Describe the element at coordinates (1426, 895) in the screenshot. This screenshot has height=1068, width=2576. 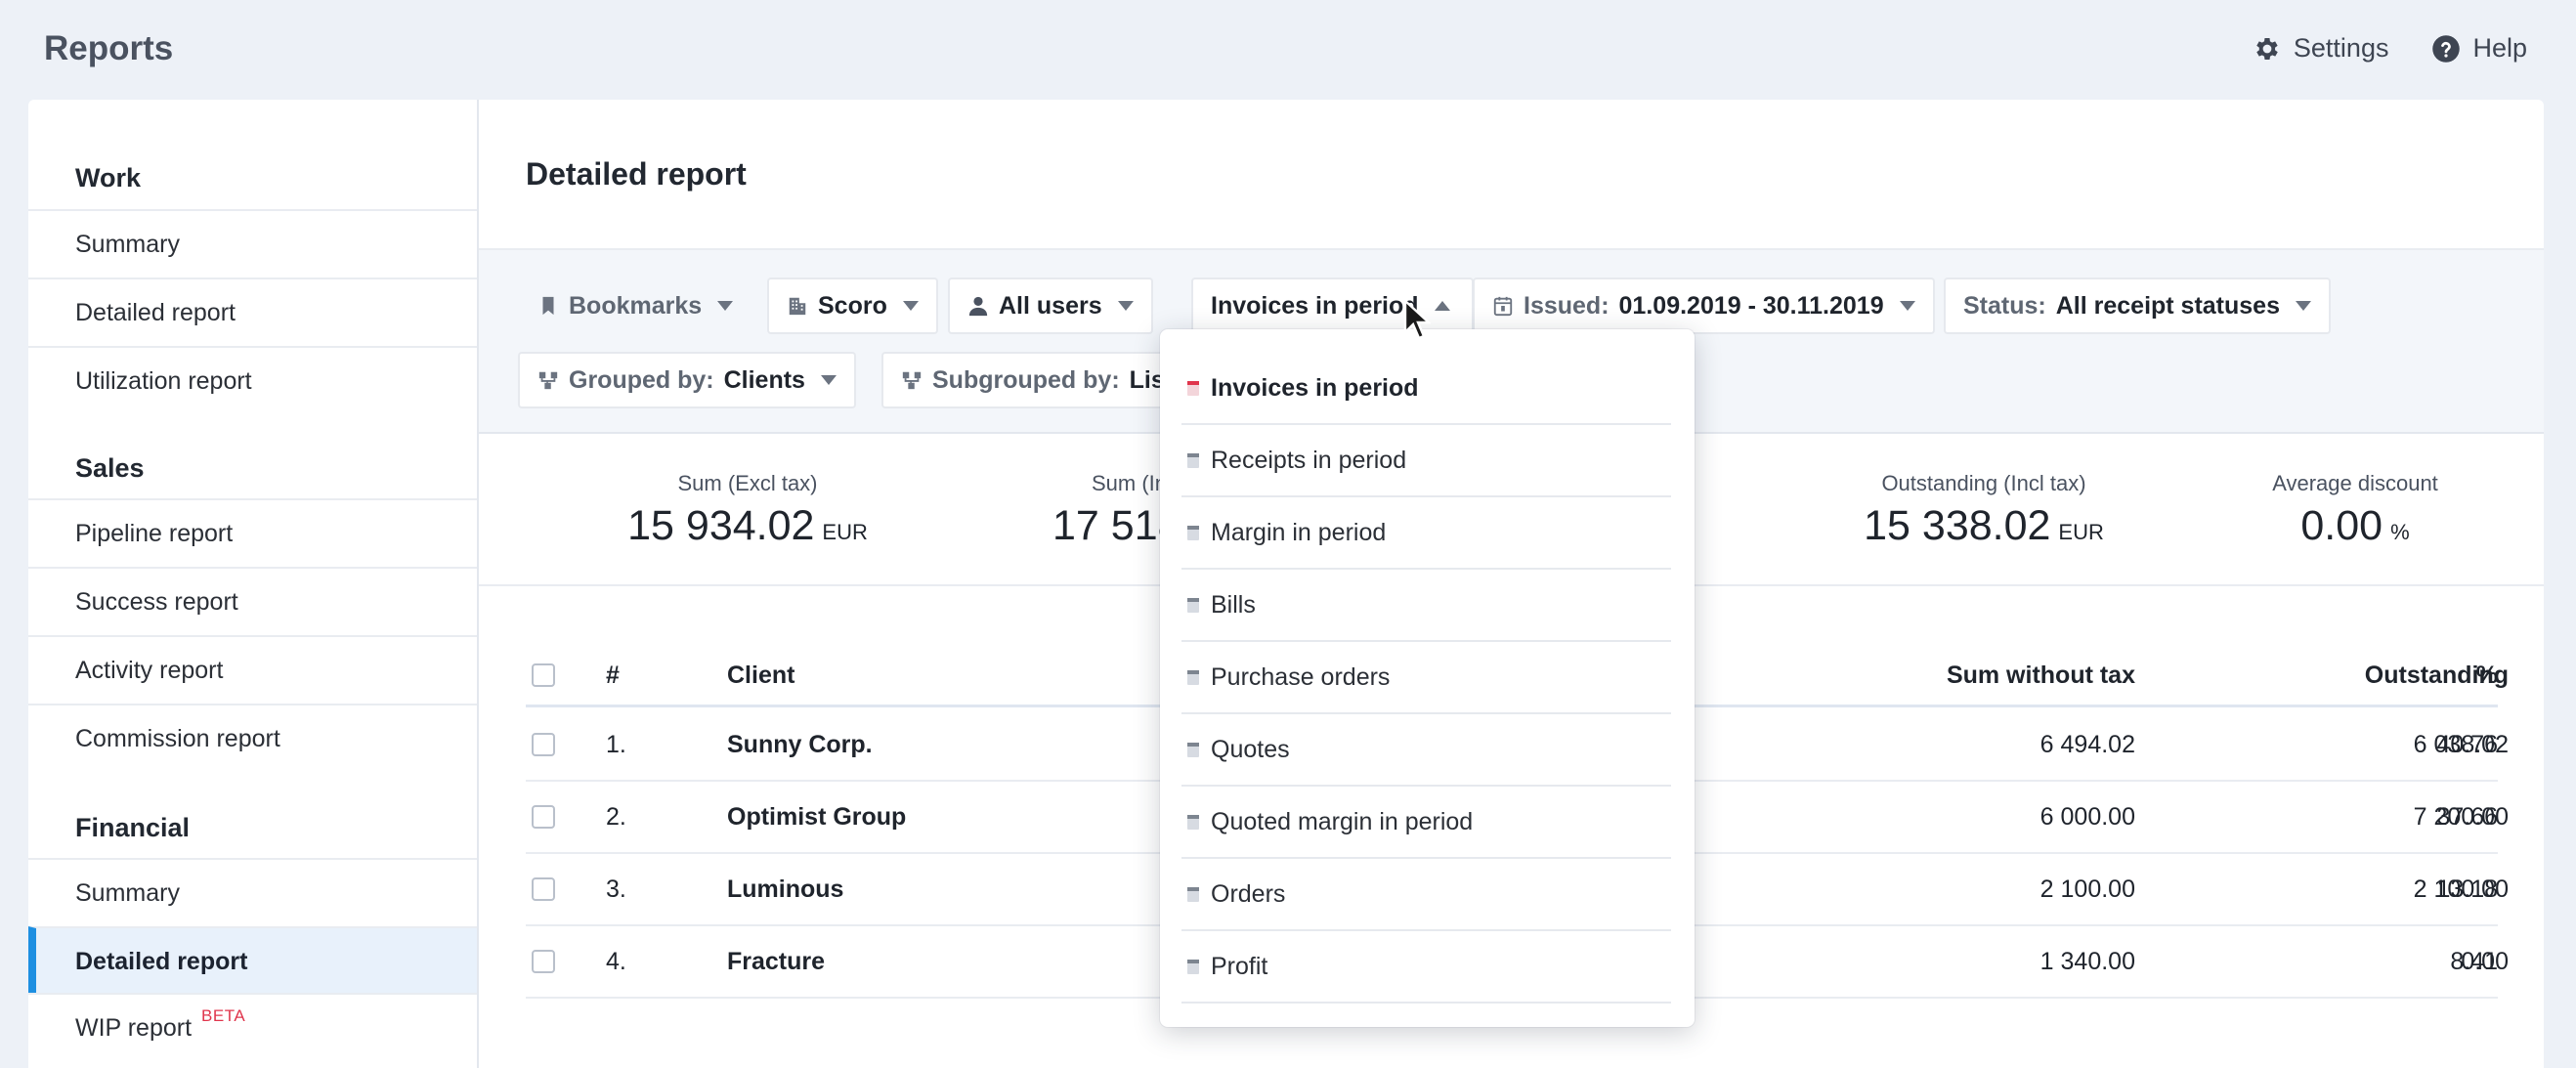
I see `dropdown-option-orders: Orders` at that location.